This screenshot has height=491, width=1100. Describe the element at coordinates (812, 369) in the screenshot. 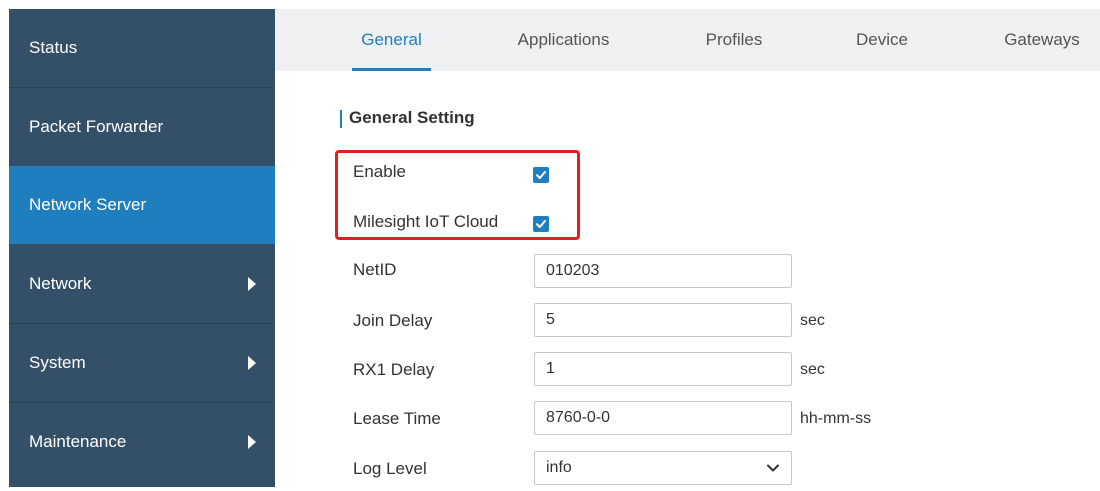

I see `rx1-delay-unit: sec` at that location.